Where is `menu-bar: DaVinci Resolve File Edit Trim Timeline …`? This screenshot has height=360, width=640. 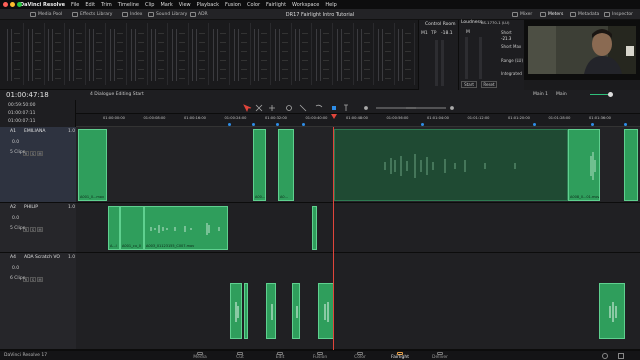 menu-bar: DaVinci Resolve File Edit Trim Timeline … is located at coordinates (320, 4).